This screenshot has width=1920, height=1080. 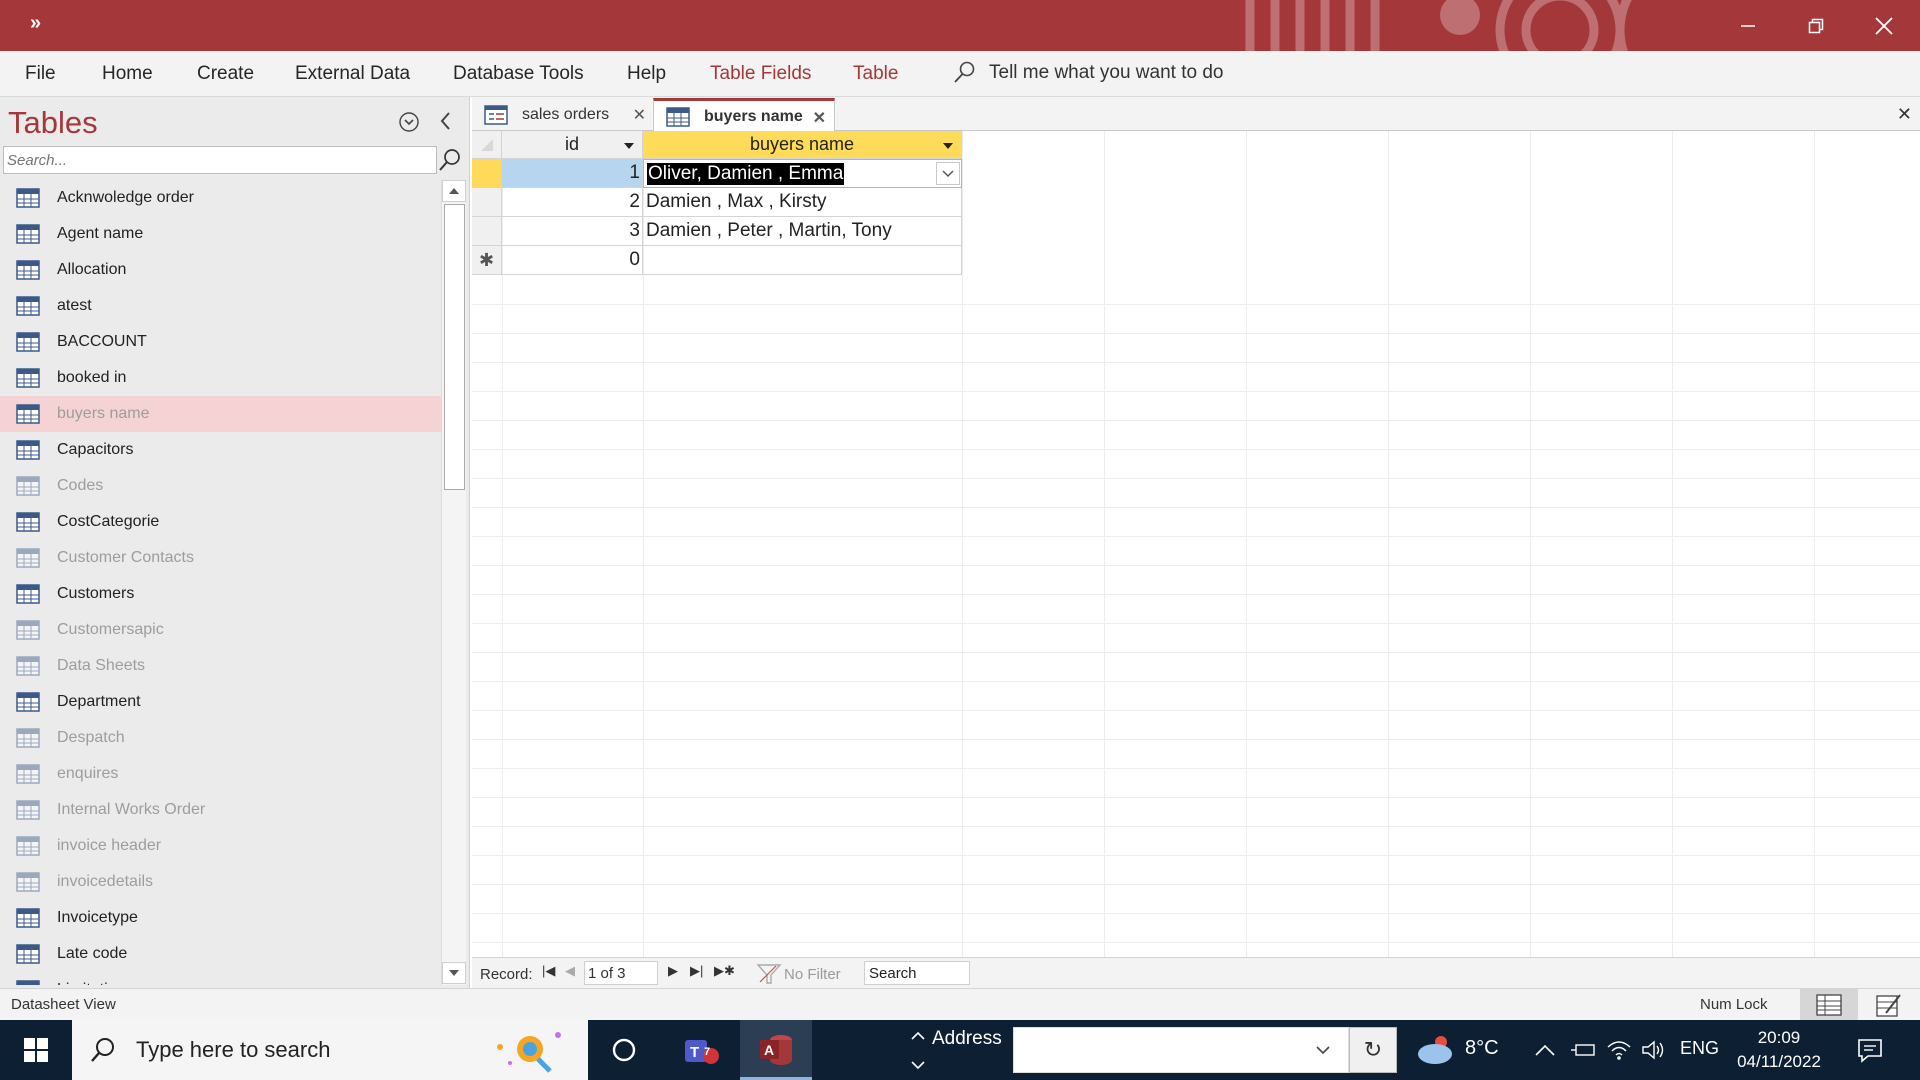 What do you see at coordinates (220, 234) in the screenshot?
I see `nav-table-item: Agent name` at bounding box center [220, 234].